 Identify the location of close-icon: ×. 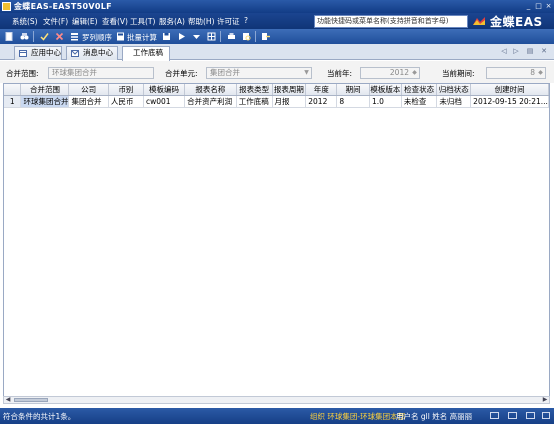
(548, 6).